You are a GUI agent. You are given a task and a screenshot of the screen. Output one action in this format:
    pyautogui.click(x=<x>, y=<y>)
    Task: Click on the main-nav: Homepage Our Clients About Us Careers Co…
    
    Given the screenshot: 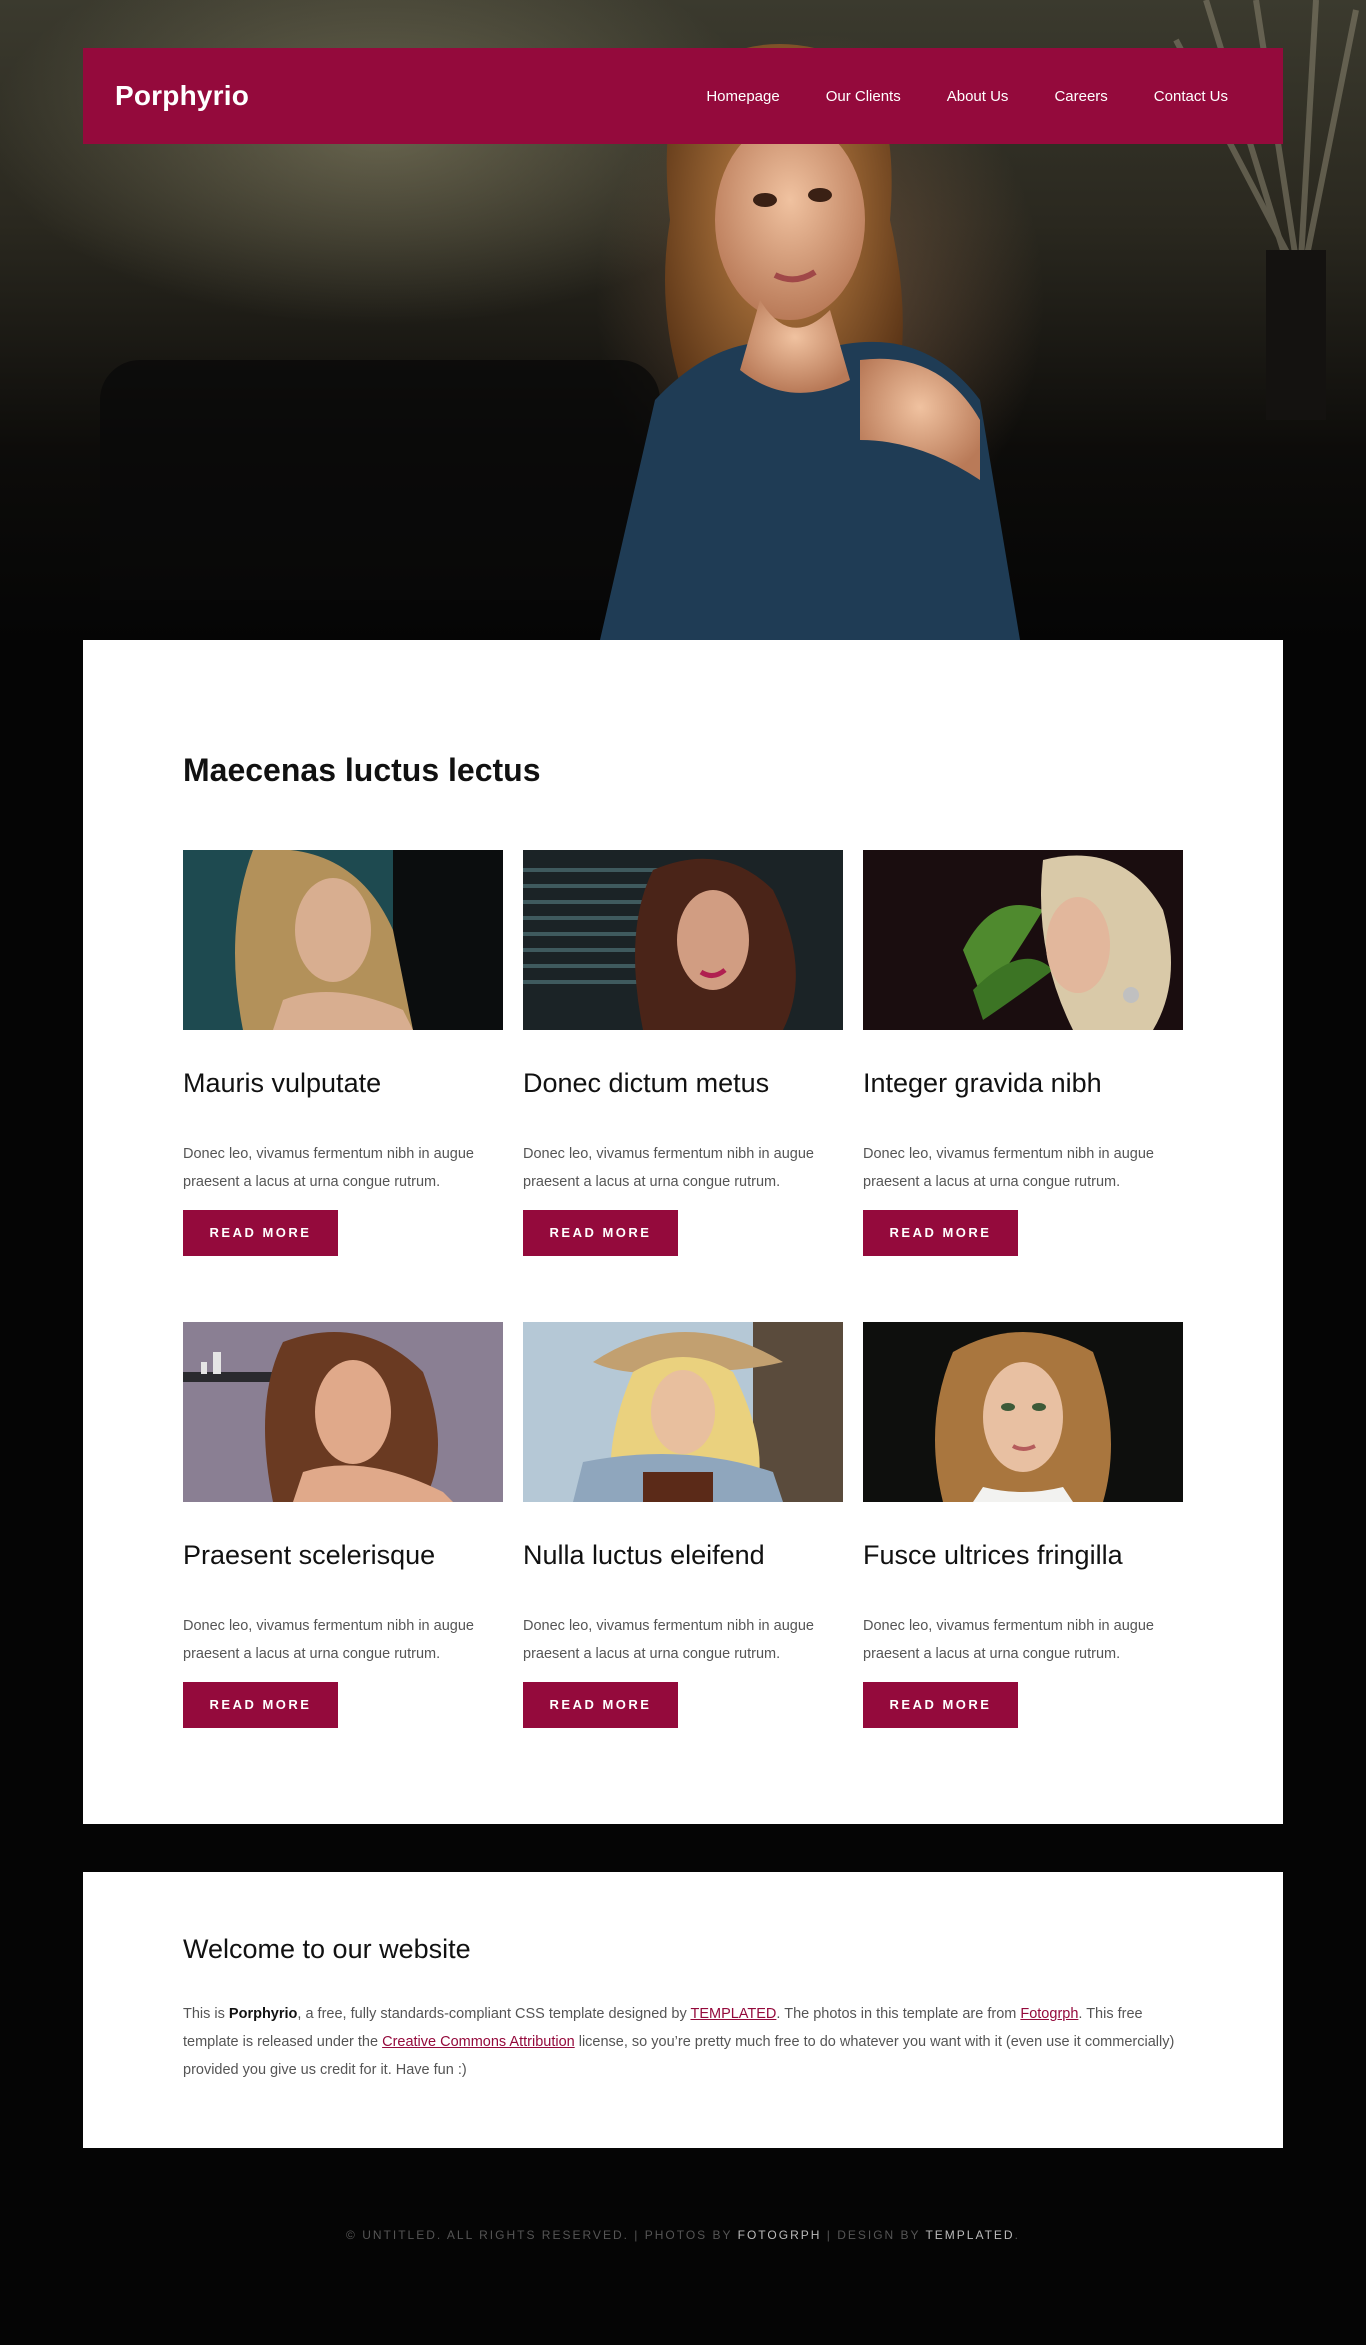 What is the action you would take?
    pyautogui.click(x=967, y=96)
    